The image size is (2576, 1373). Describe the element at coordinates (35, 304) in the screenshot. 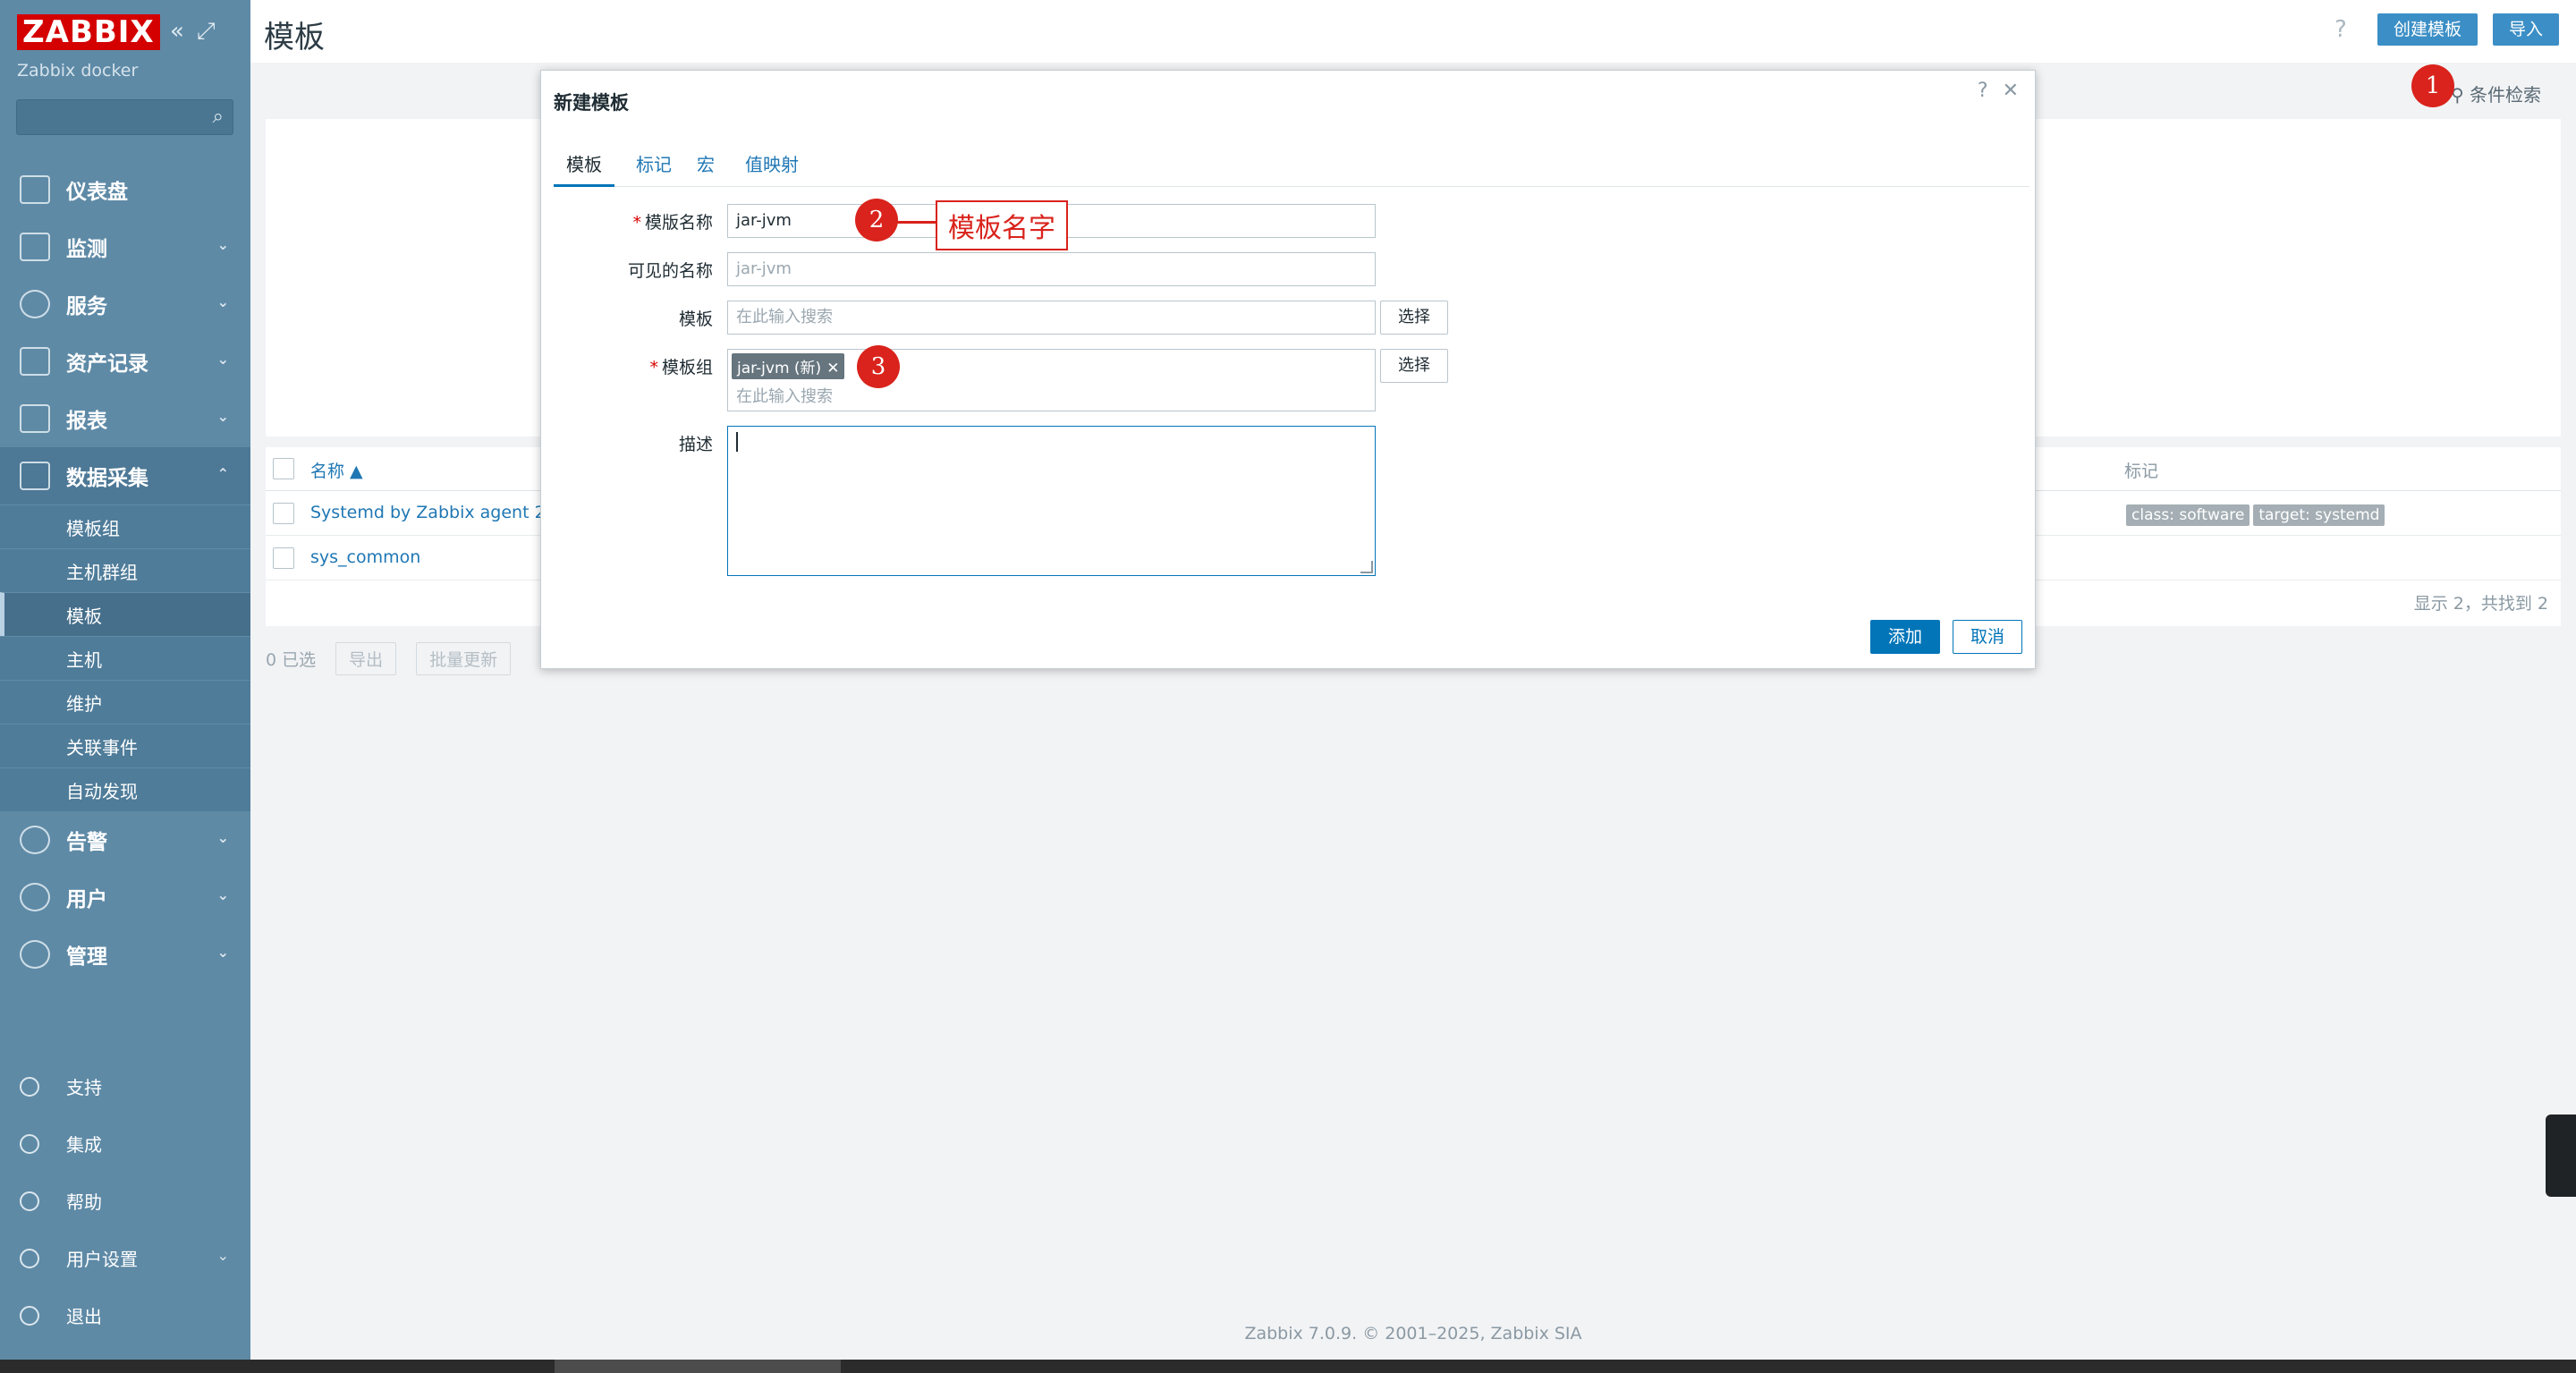

I see `services-icon` at that location.